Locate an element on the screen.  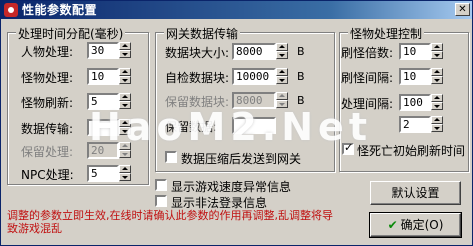
check-icon: ✔ is located at coordinates (392, 225).